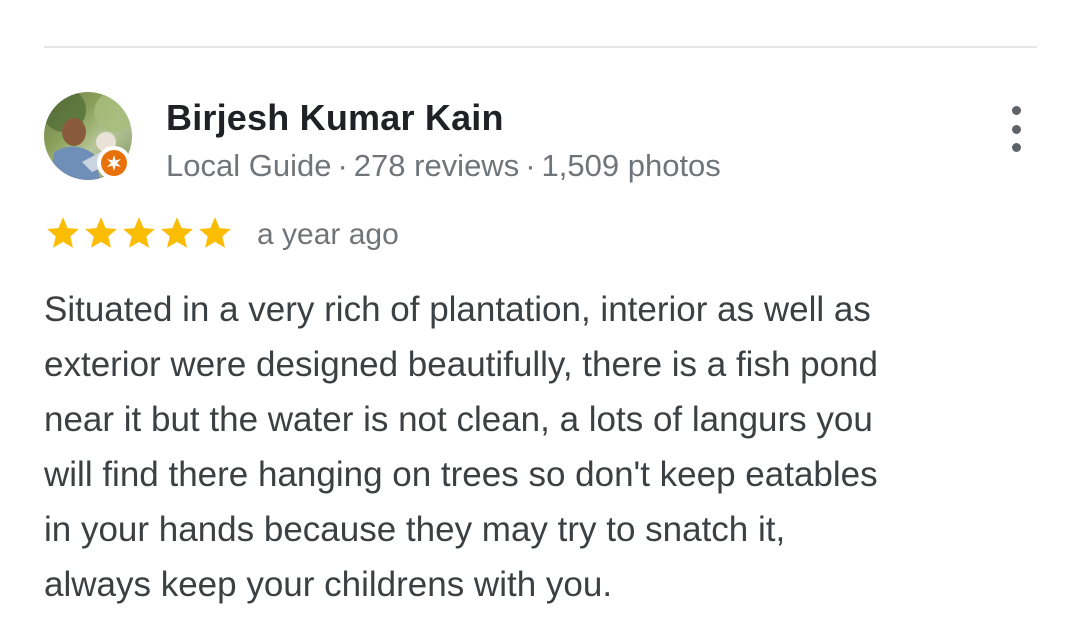 This screenshot has height=630, width=1080. I want to click on reviewer-review-count: 278 reviews, so click(436, 165).